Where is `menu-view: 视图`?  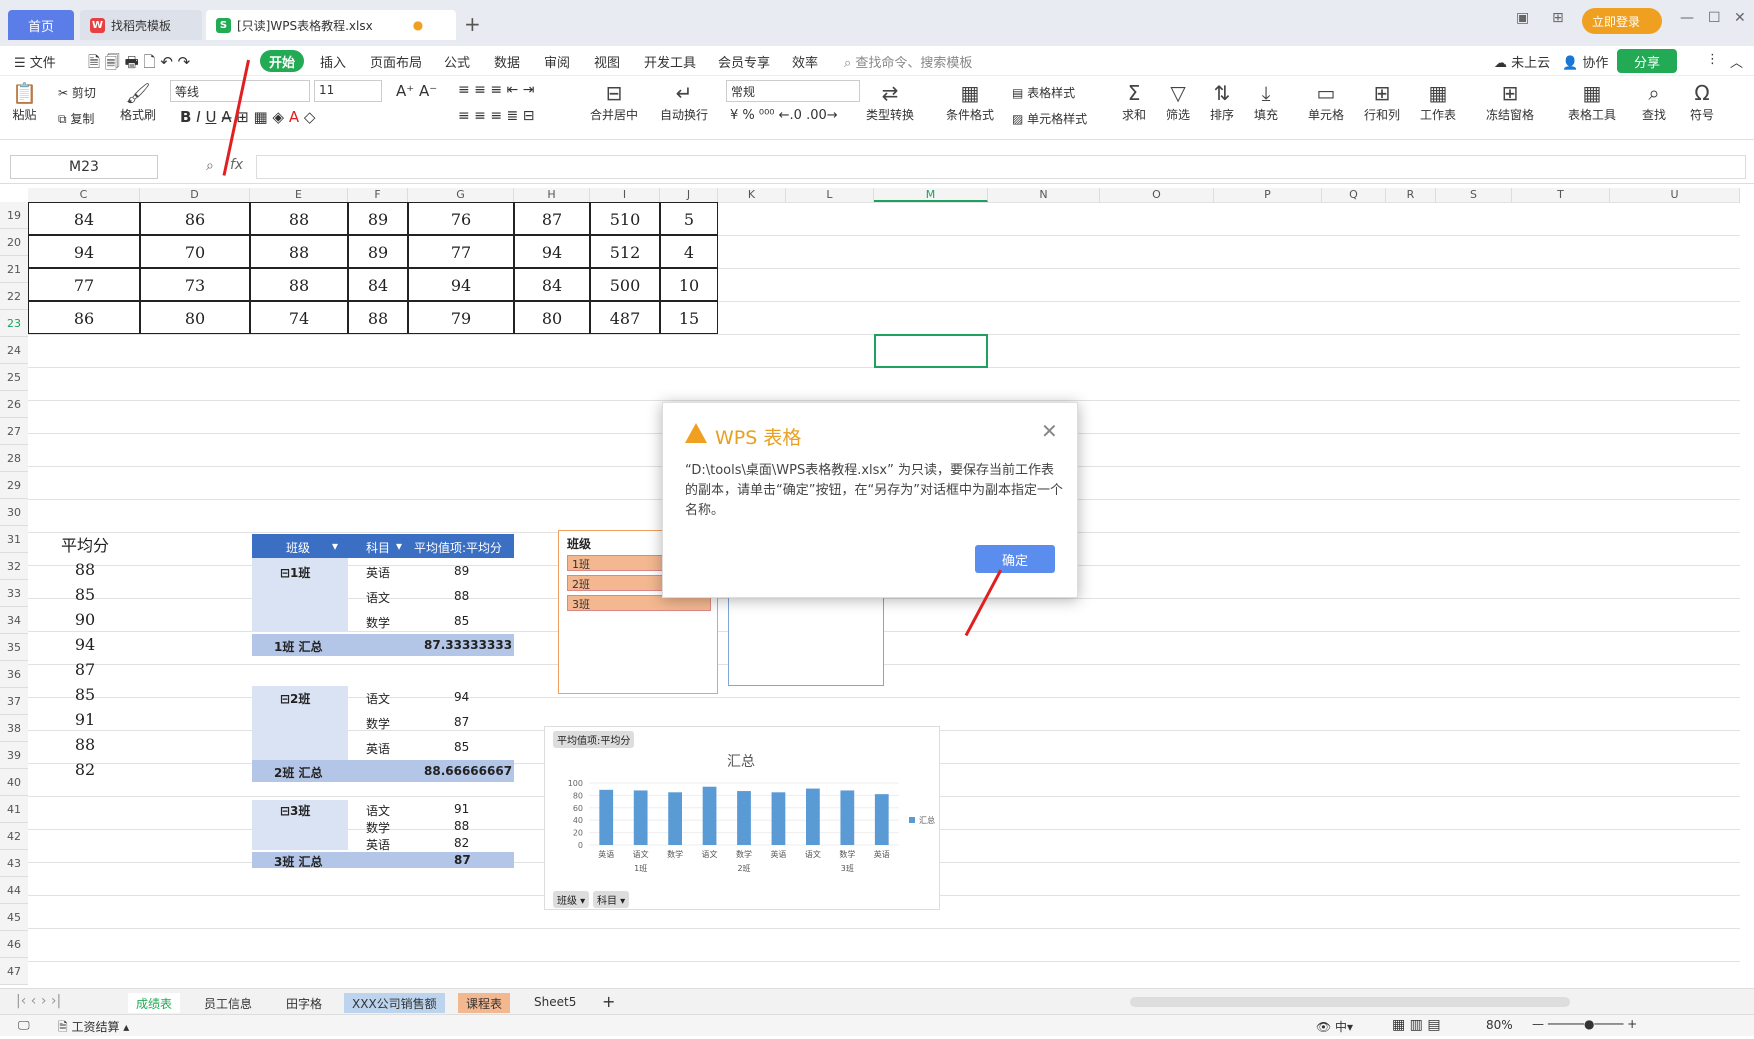 menu-view: 视图 is located at coordinates (607, 61).